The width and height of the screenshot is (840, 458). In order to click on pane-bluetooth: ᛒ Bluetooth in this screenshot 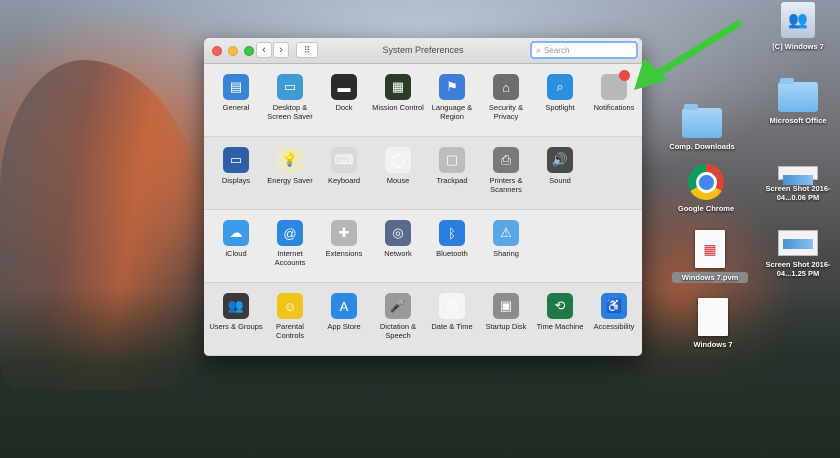, I will do `click(452, 239)`.